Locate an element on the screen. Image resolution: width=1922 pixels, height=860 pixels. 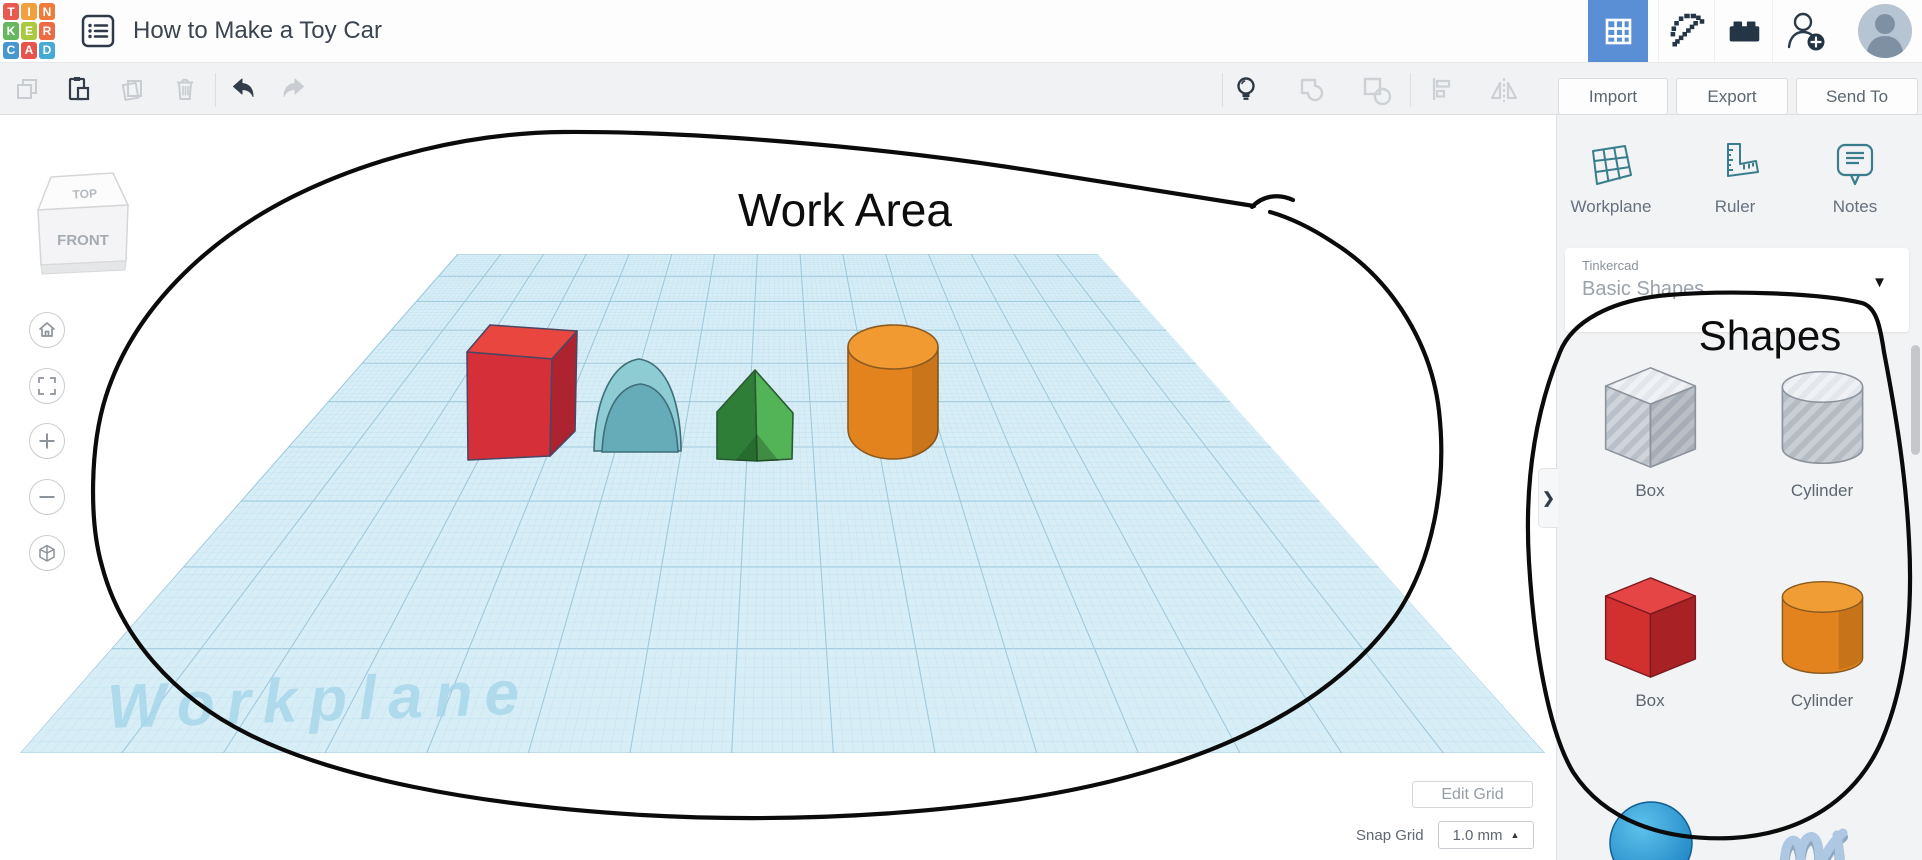
account-avatar is located at coordinates (1885, 31).